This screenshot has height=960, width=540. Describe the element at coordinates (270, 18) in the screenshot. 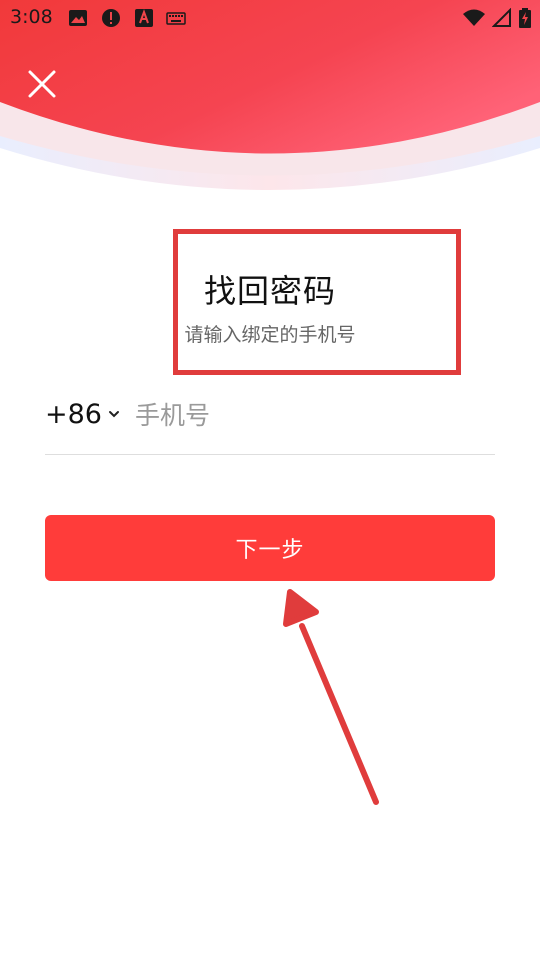

I see `status-bar: 3:08` at that location.